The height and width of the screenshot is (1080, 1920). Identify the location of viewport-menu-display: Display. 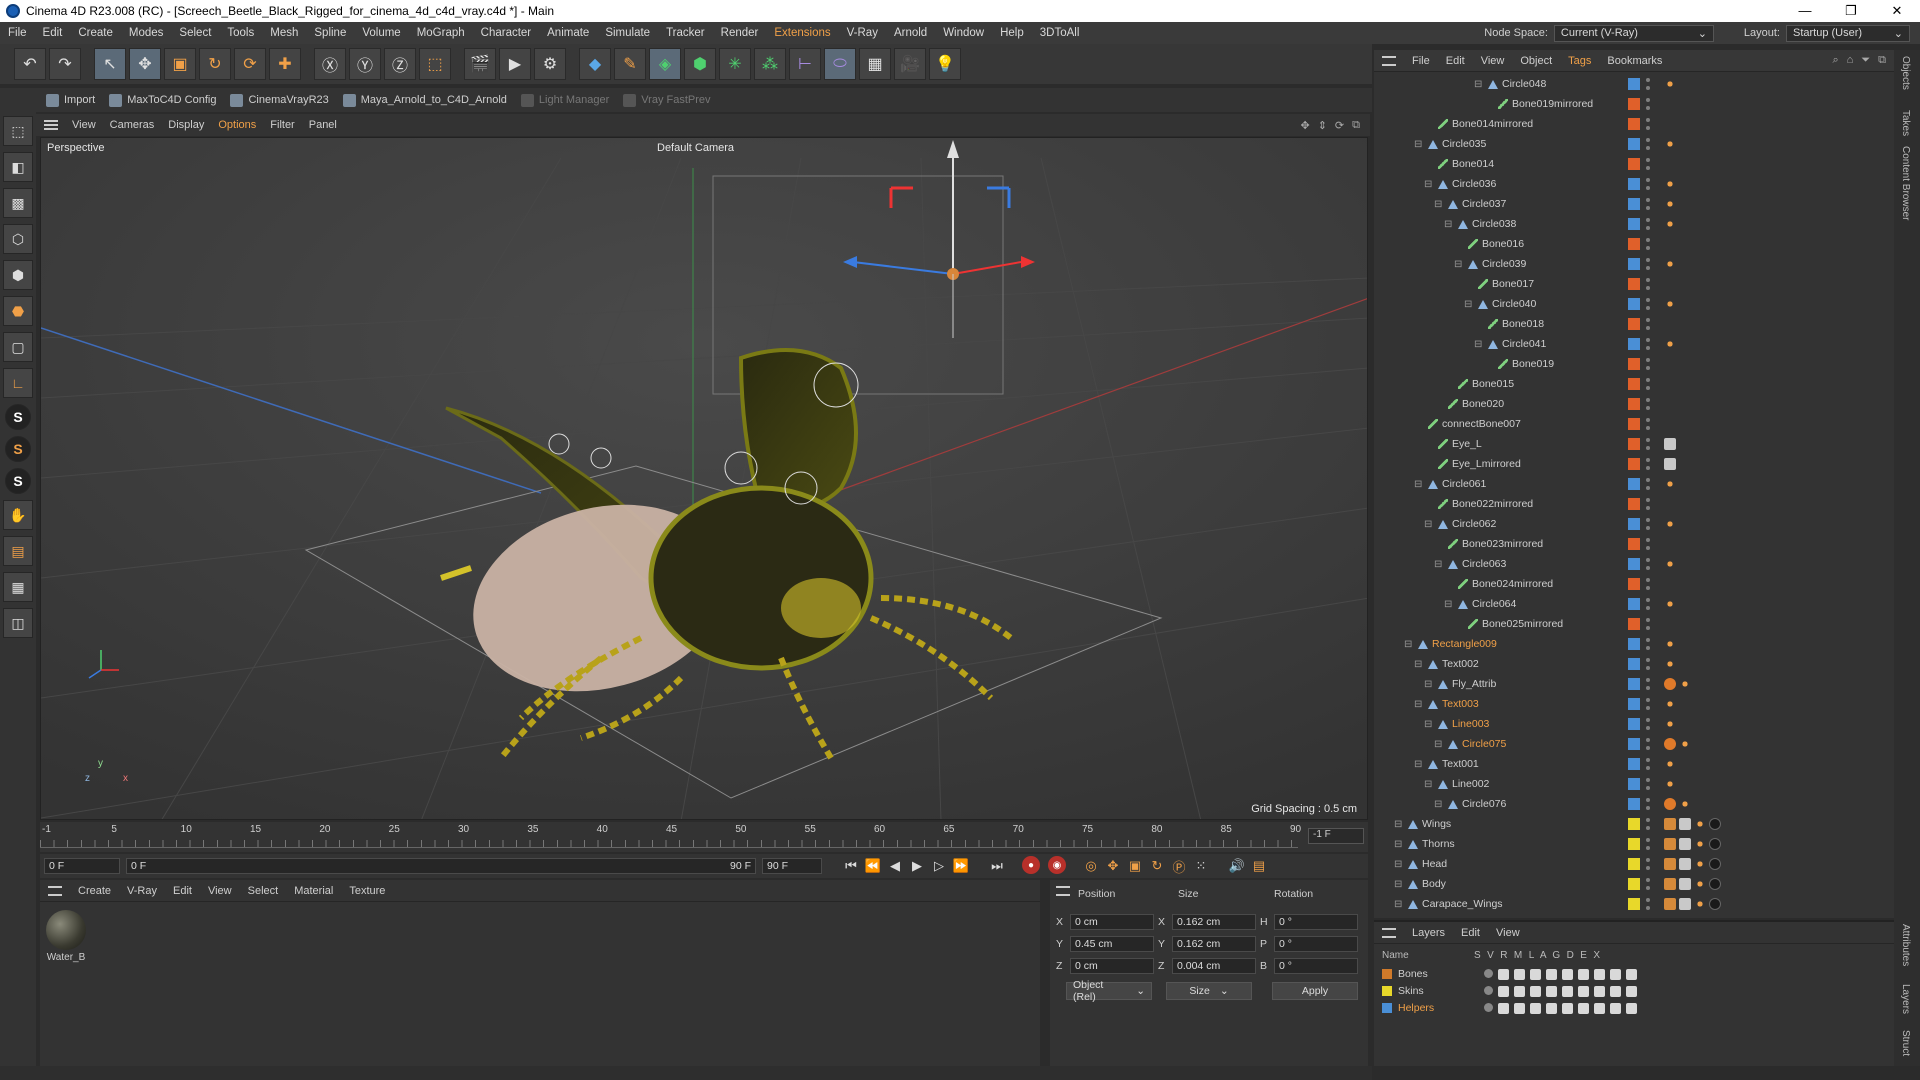
(186, 125).